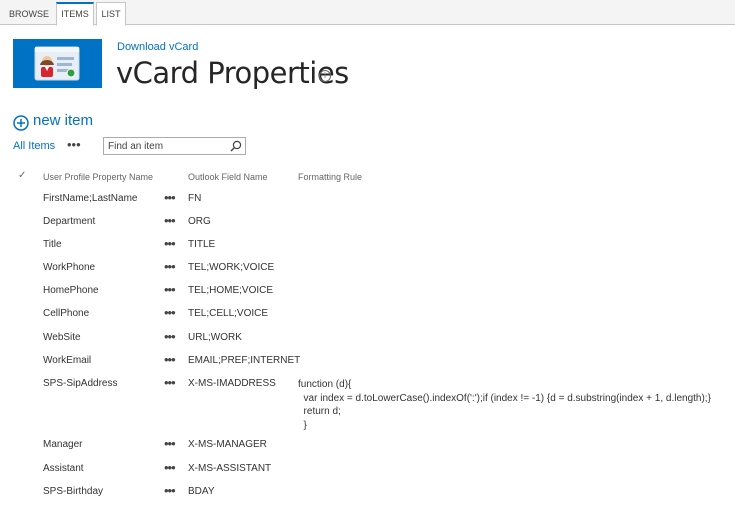 This screenshot has height=532, width=735. Describe the element at coordinates (98, 177) in the screenshot. I see `column-header-property: User Profile Property Name` at that location.